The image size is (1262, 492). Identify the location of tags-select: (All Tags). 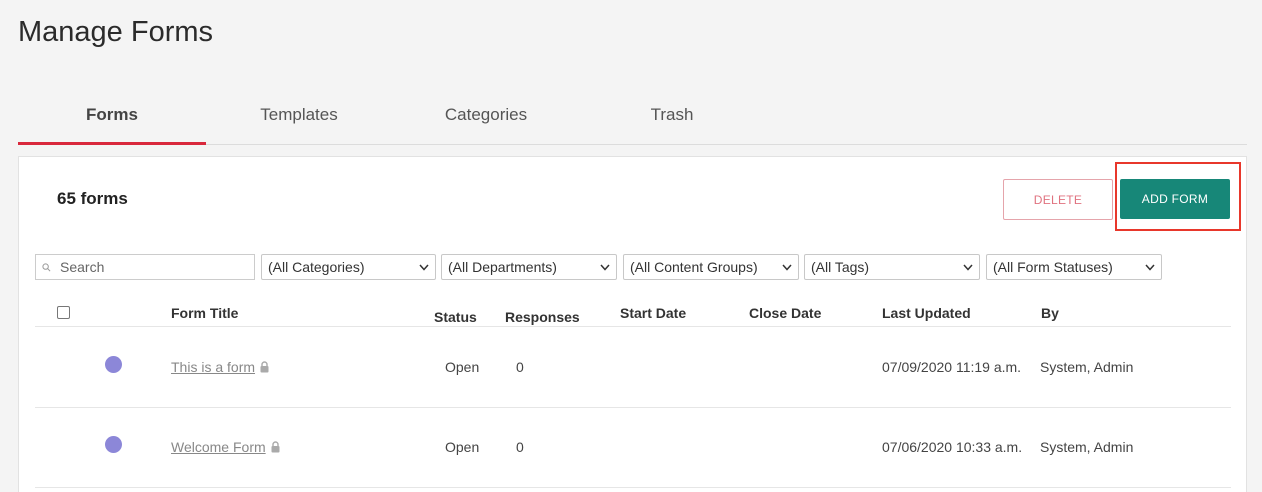
(892, 267).